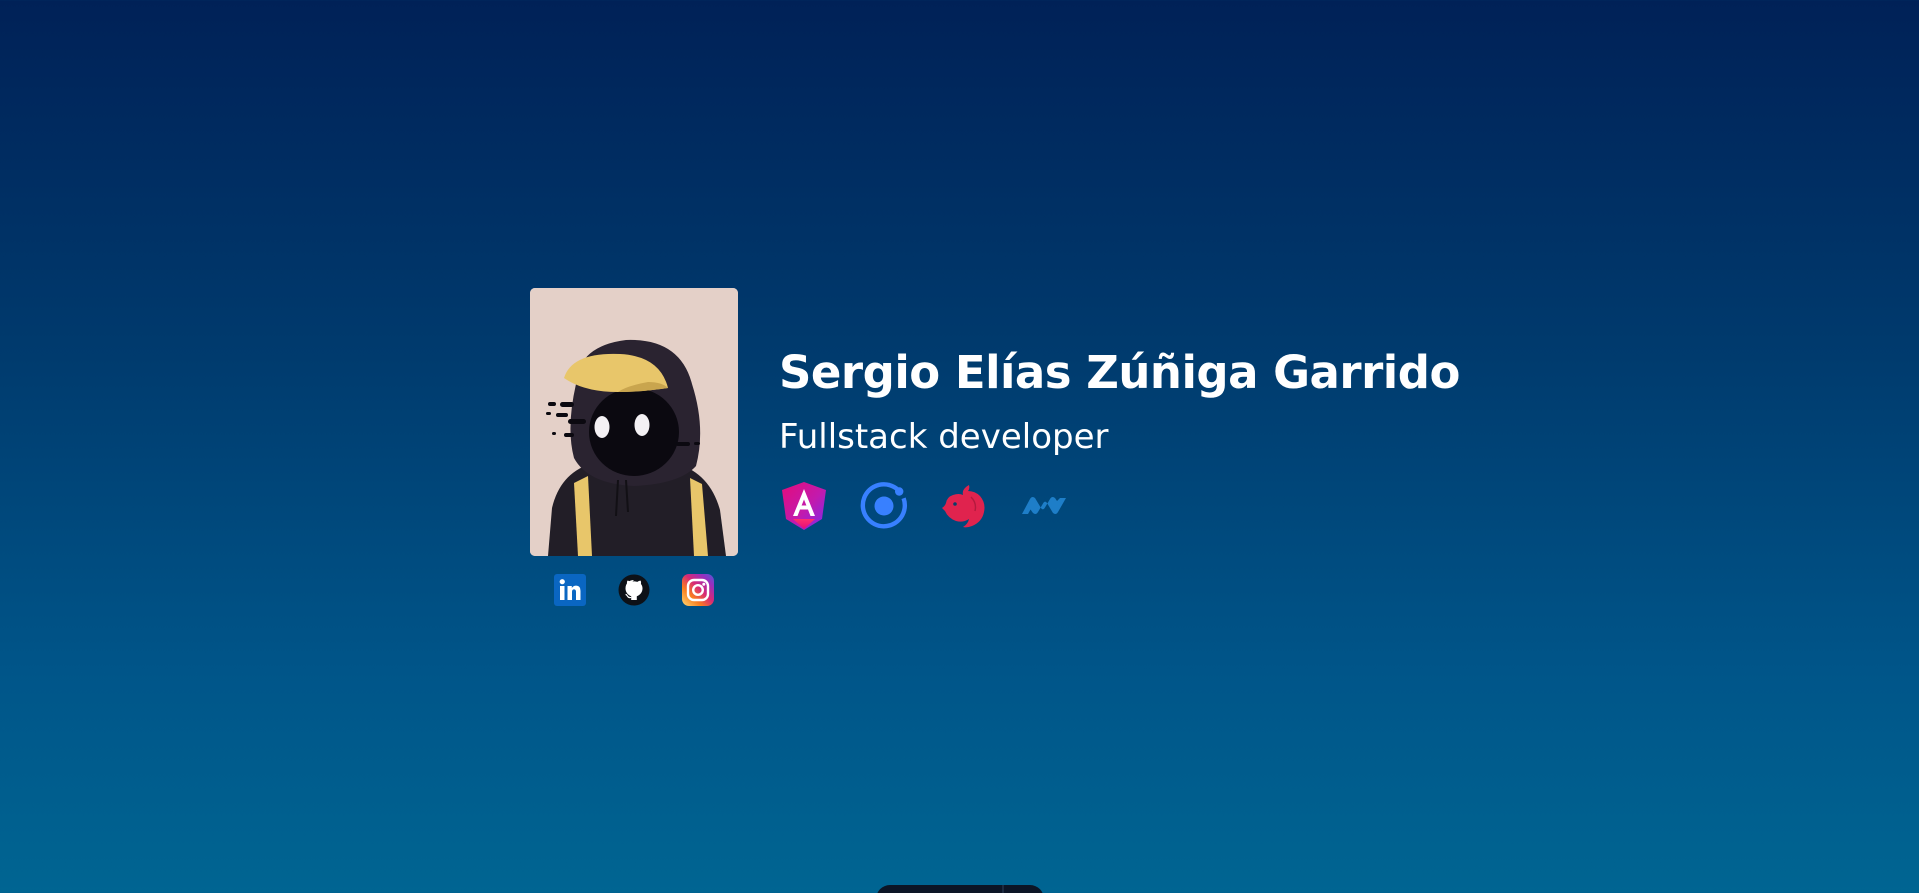 The image size is (1919, 893). I want to click on social-links, so click(634, 590).